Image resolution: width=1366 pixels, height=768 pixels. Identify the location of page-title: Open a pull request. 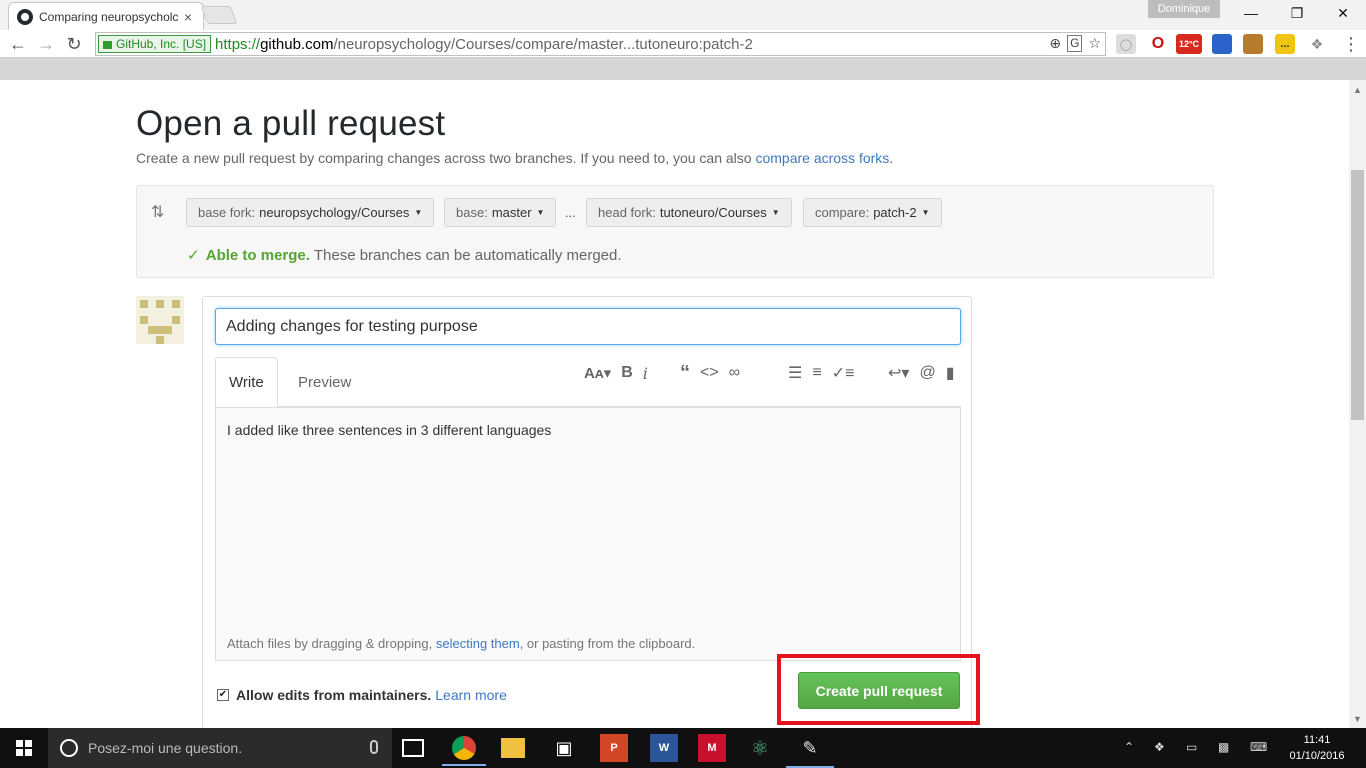
(291, 123).